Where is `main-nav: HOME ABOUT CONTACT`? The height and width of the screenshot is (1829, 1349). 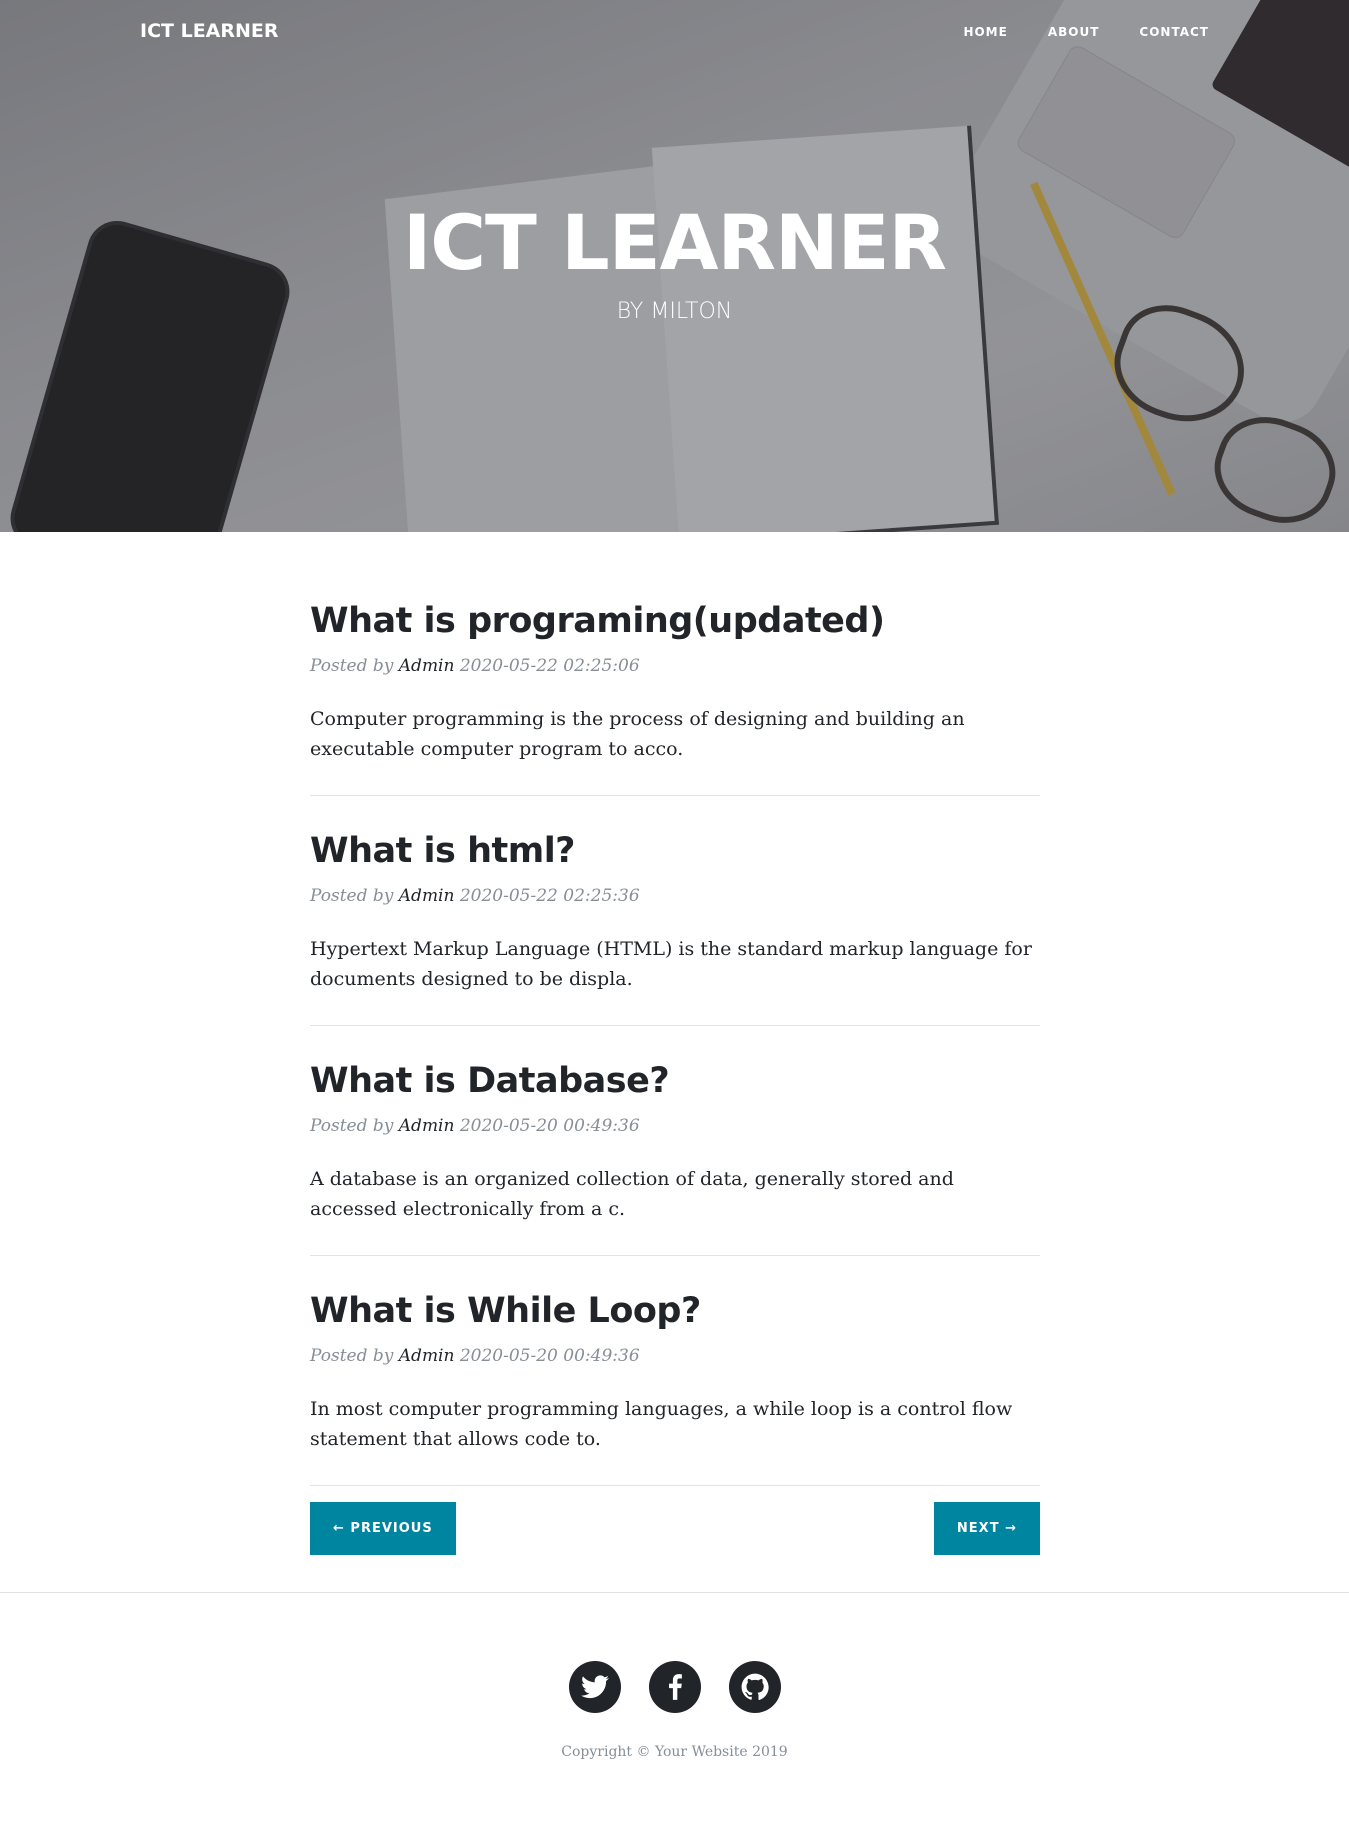
main-nav: HOME ABOUT CONTACT is located at coordinates (1086, 32).